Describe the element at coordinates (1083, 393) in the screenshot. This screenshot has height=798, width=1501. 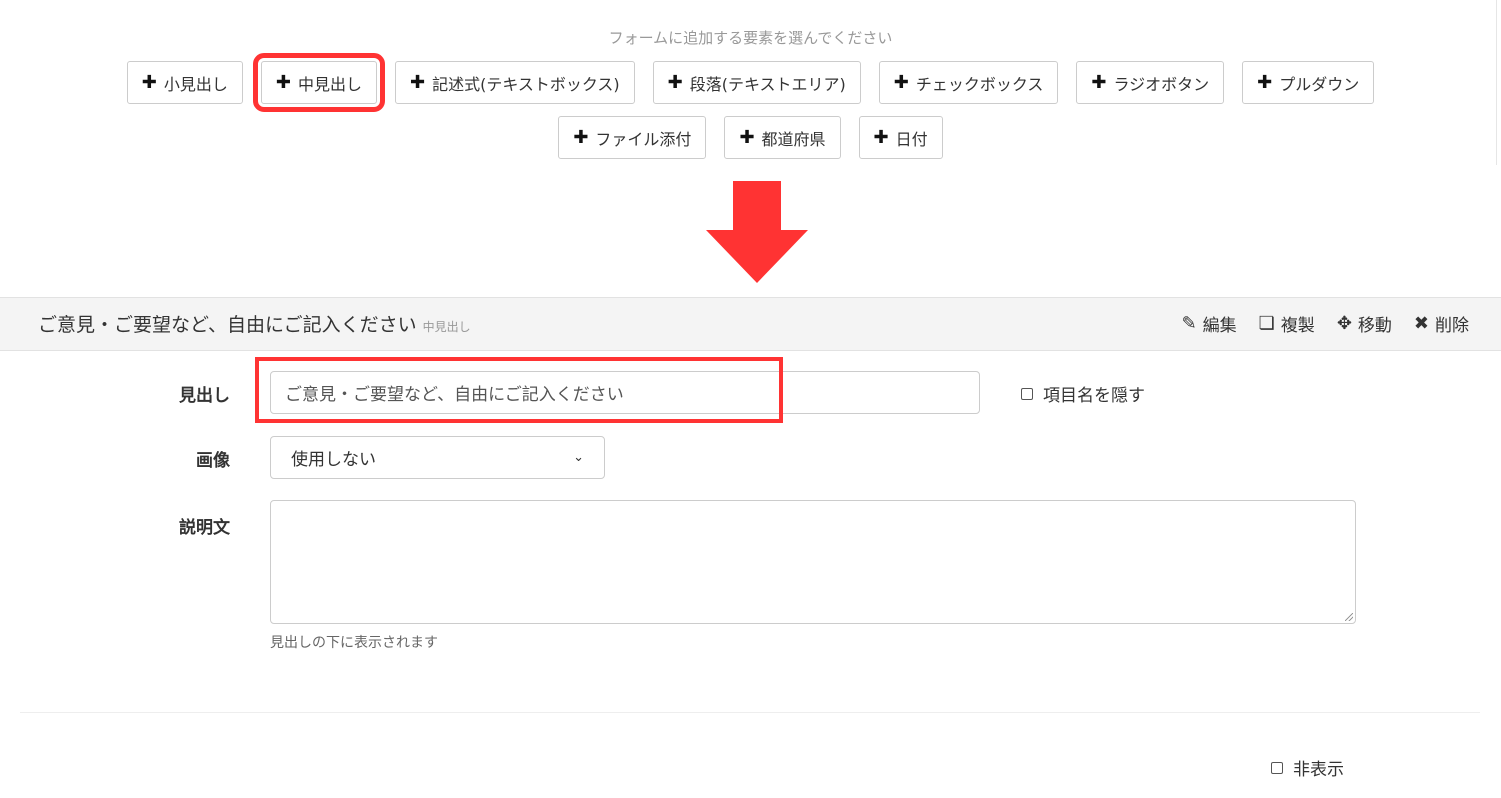
I see `hide-item-name-checkbox: 項目名を隠す` at that location.